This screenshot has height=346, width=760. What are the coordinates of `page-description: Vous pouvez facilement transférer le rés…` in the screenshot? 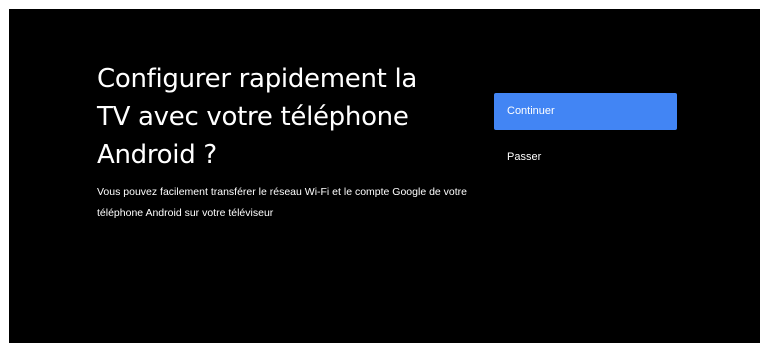 It's located at (282, 202).